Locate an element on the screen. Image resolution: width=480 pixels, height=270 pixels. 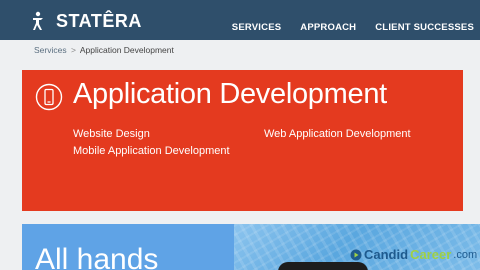
breadcrumb: Services > Application Development is located at coordinates (104, 50).